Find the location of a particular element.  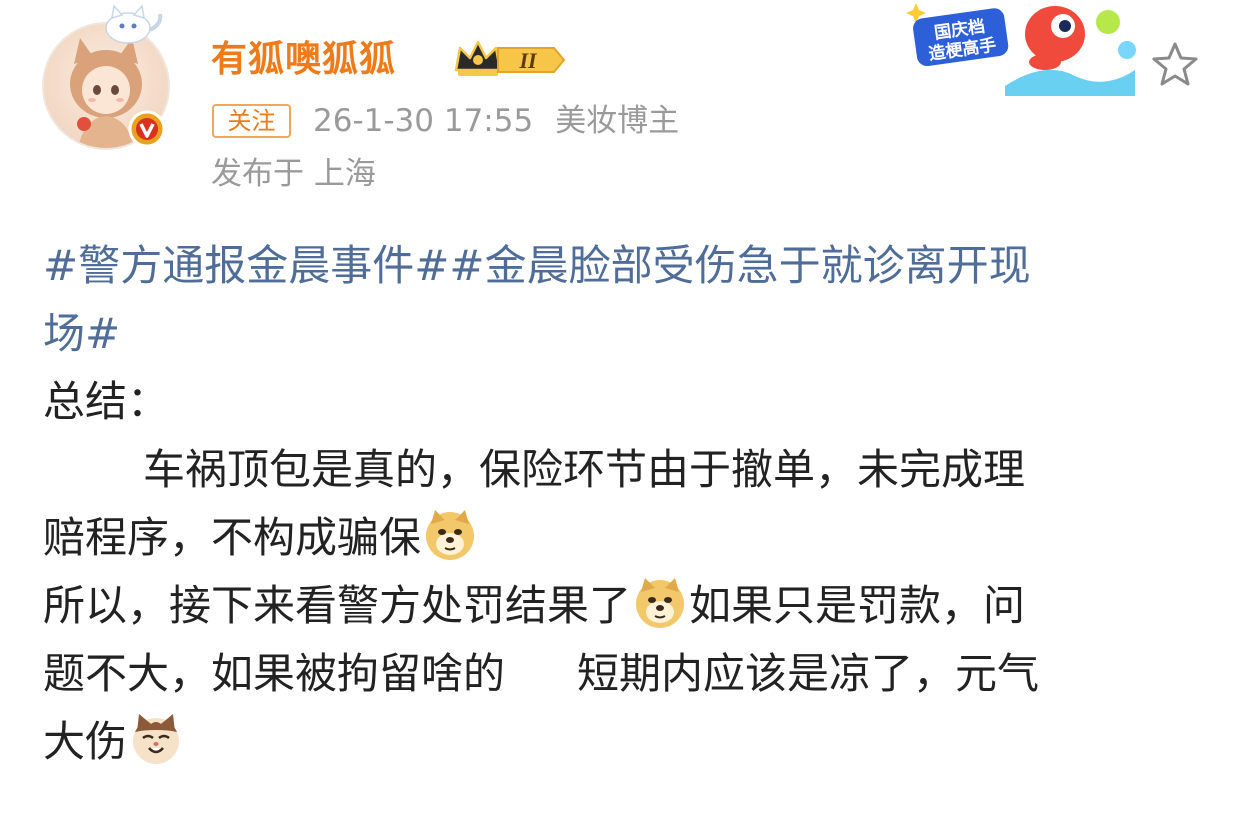

paragraph-line: 赔程序，不构成骗保 is located at coordinates (623, 538).